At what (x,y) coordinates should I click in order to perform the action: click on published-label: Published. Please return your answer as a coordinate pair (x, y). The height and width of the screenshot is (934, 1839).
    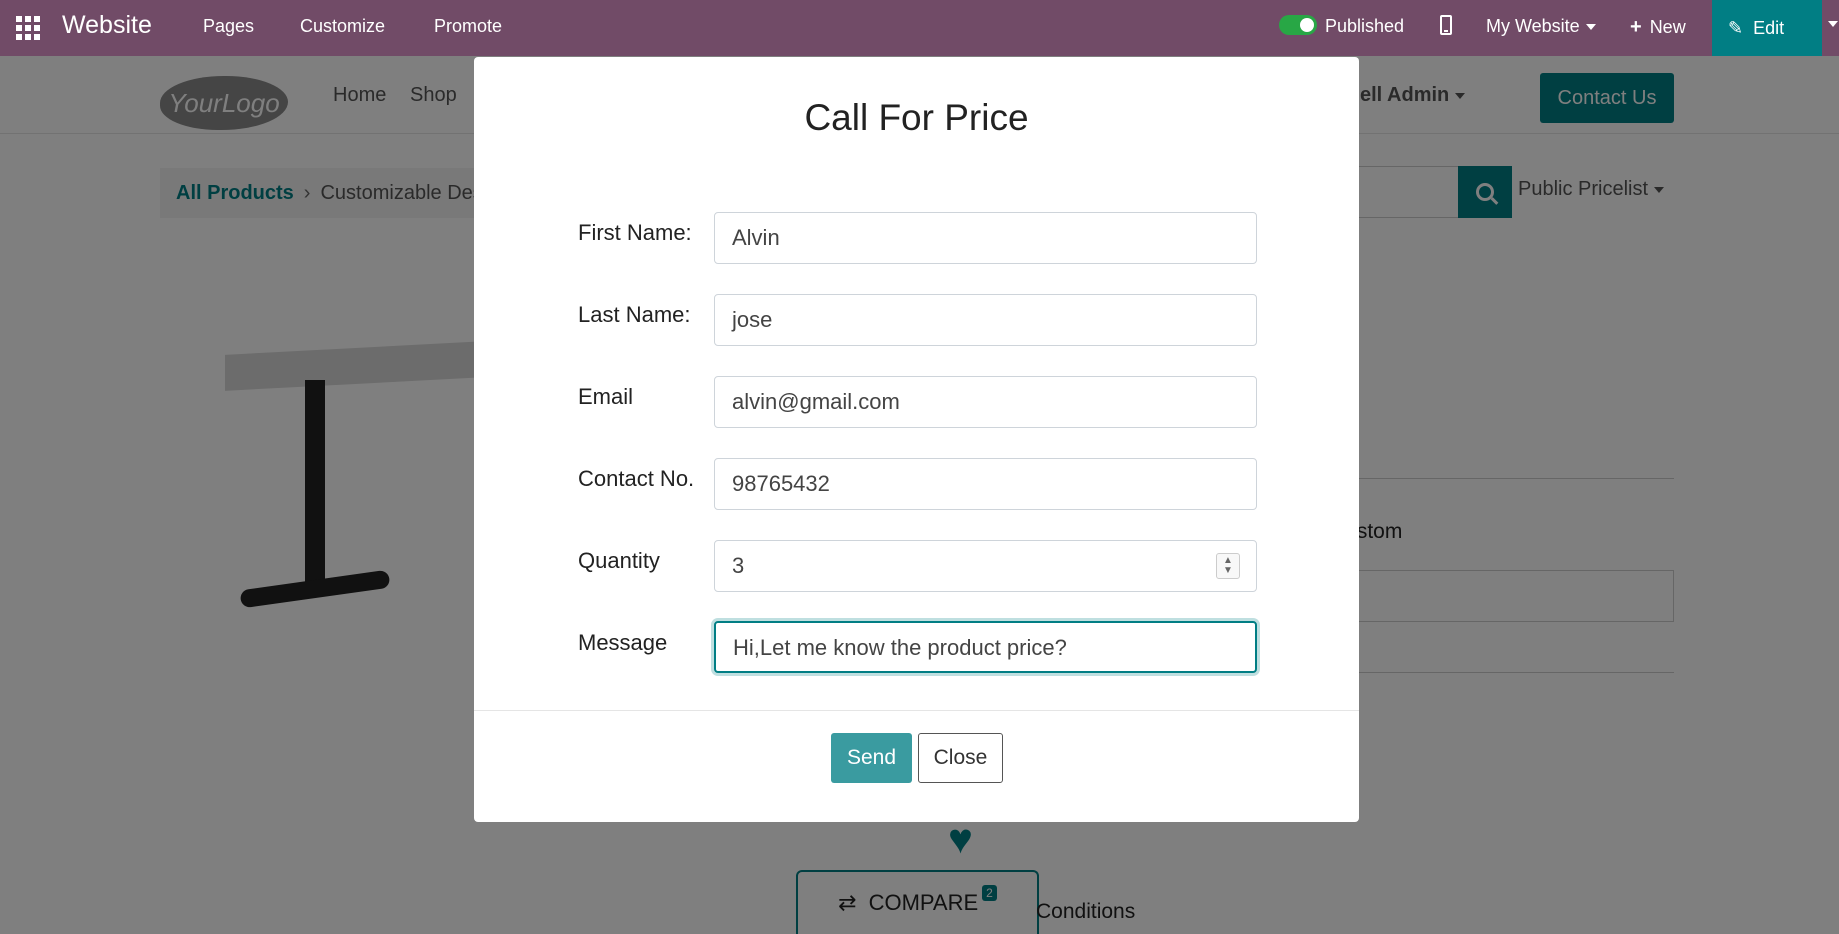
    Looking at the image, I should click on (1365, 26).